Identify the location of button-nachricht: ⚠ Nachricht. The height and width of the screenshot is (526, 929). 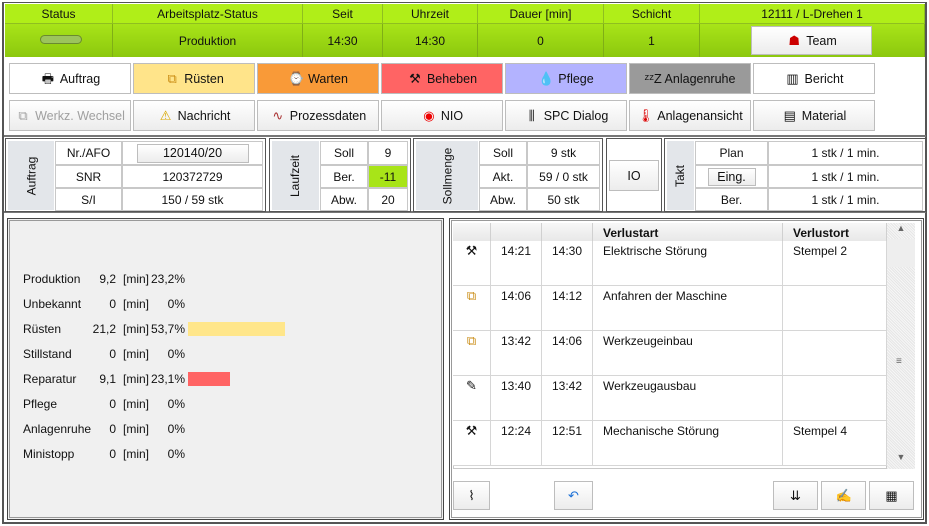
(194, 115).